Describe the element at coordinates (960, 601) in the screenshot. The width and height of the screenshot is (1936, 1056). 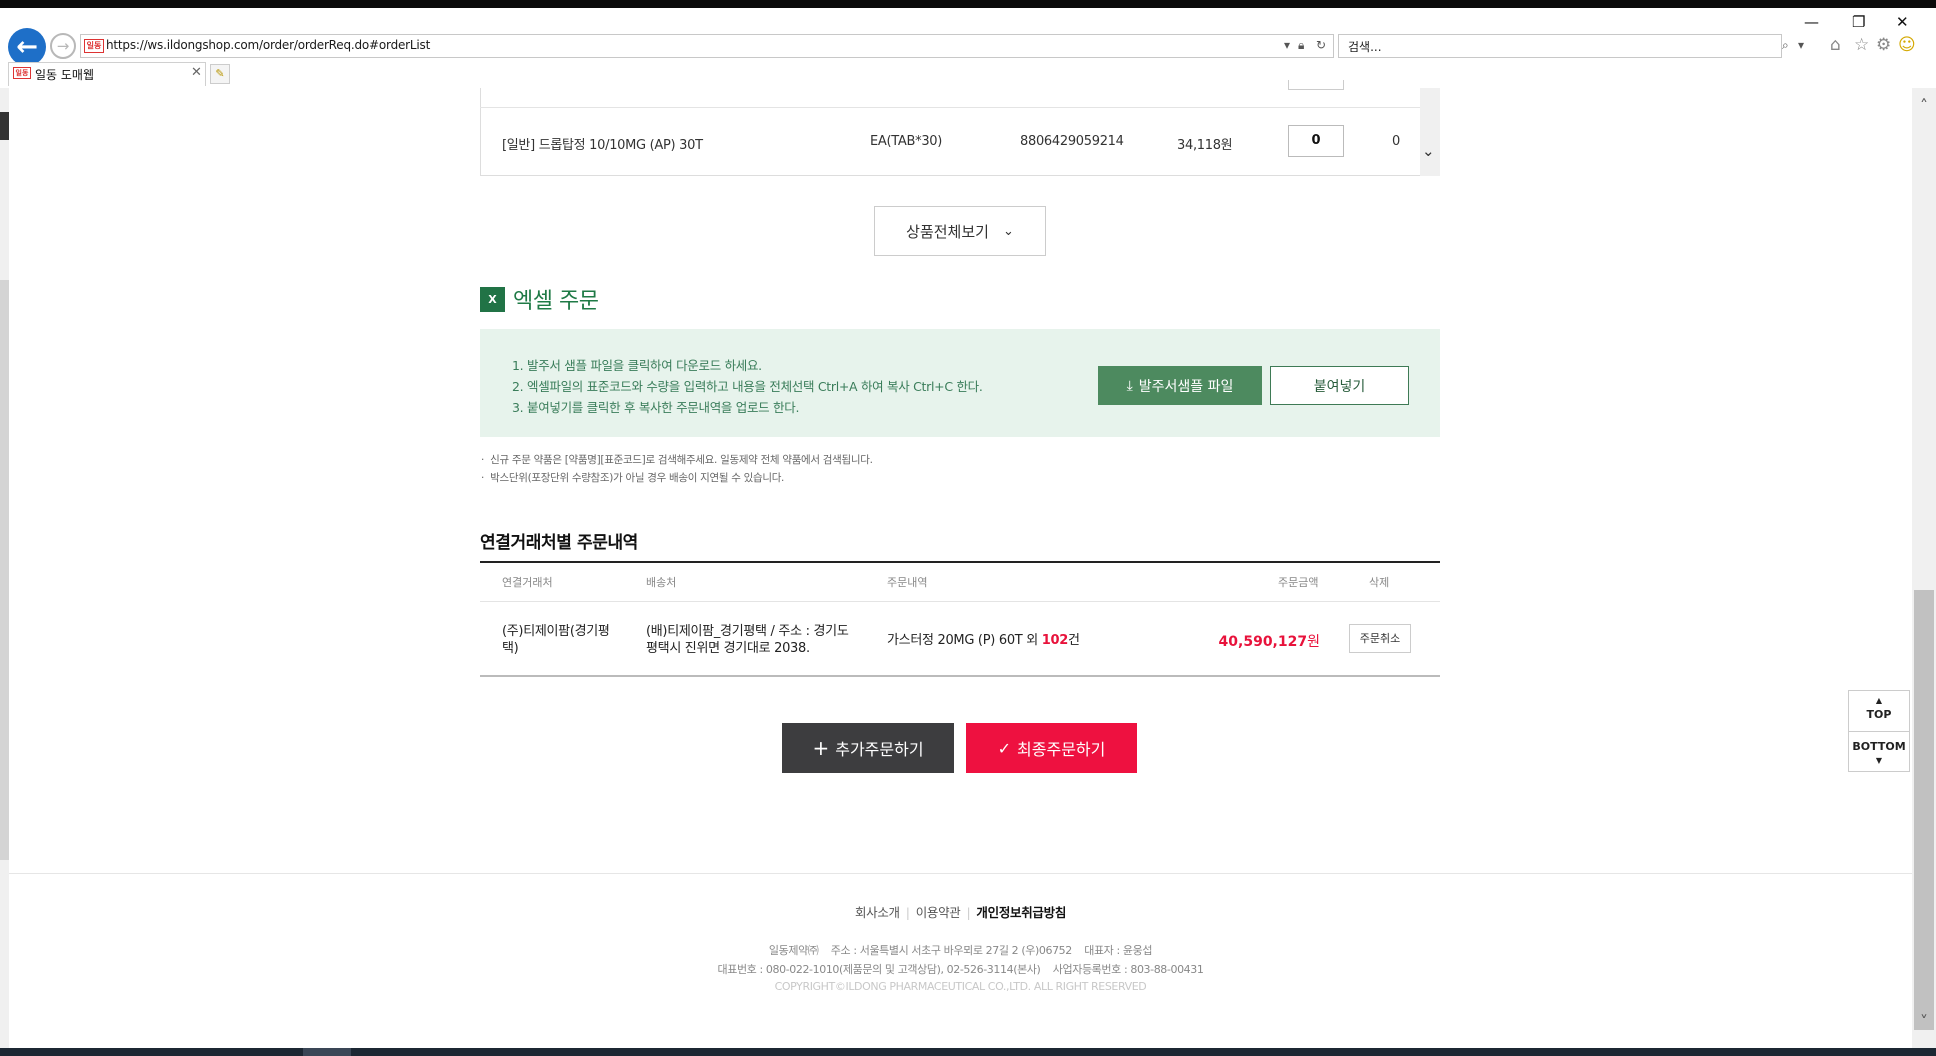
I see `table-header-line` at that location.